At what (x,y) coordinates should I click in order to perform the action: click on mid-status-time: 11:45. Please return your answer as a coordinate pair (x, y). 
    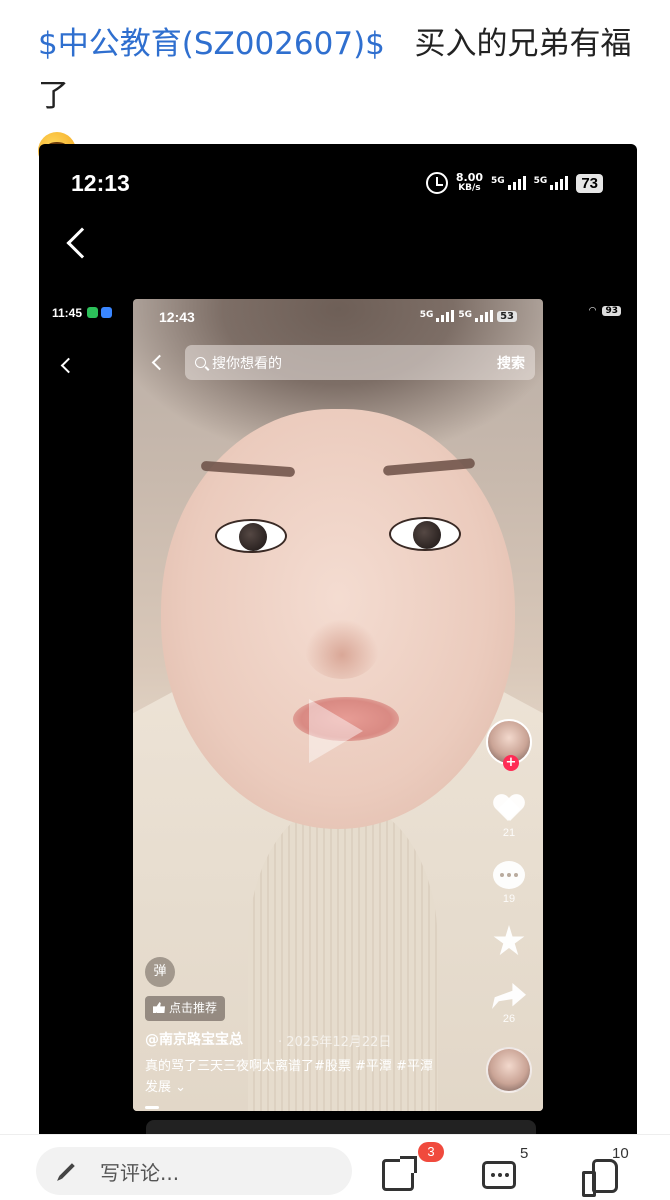
    Looking at the image, I should click on (67, 313).